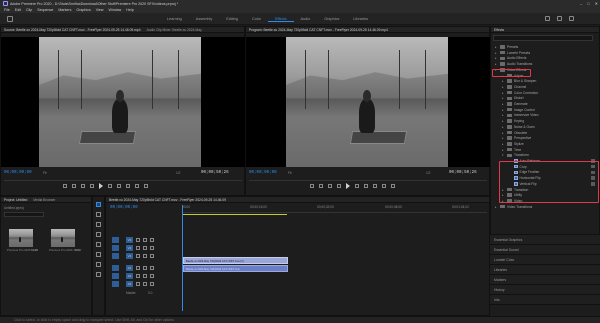  Describe the element at coordinates (375, 186) in the screenshot. I see `lift-icon` at that location.